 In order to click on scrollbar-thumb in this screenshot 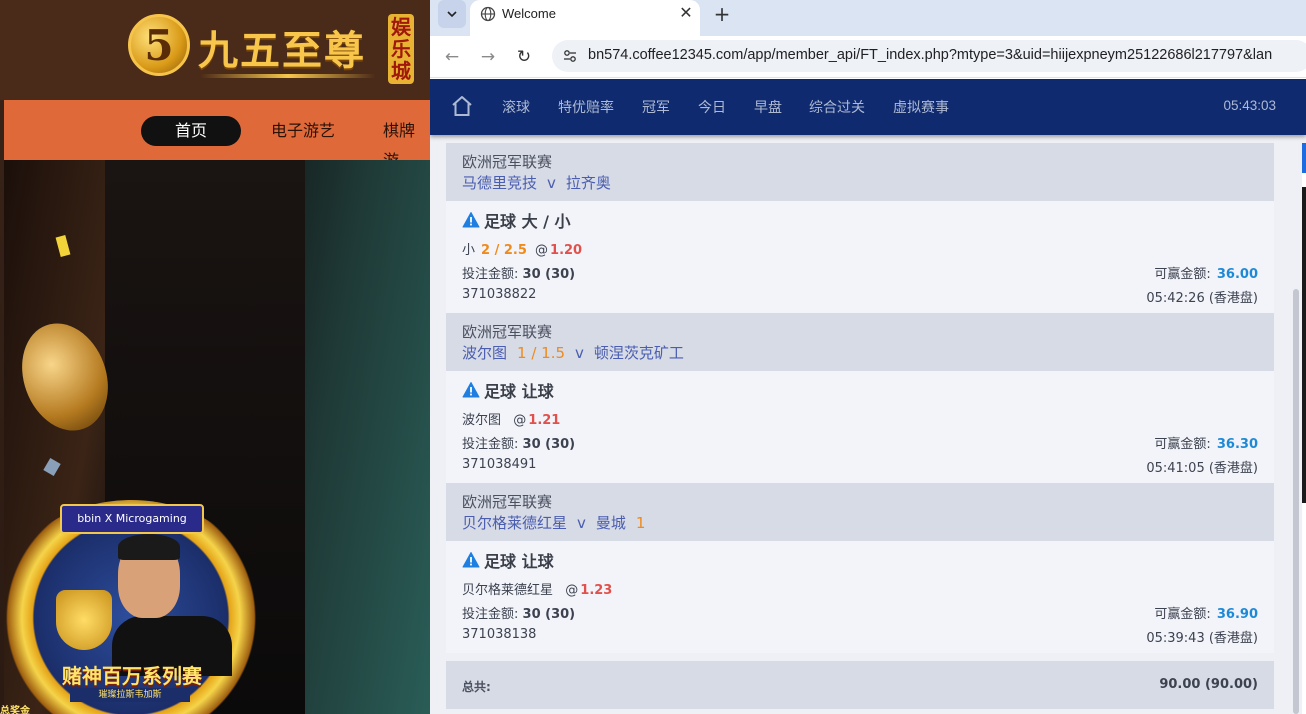, I will do `click(1296, 501)`.